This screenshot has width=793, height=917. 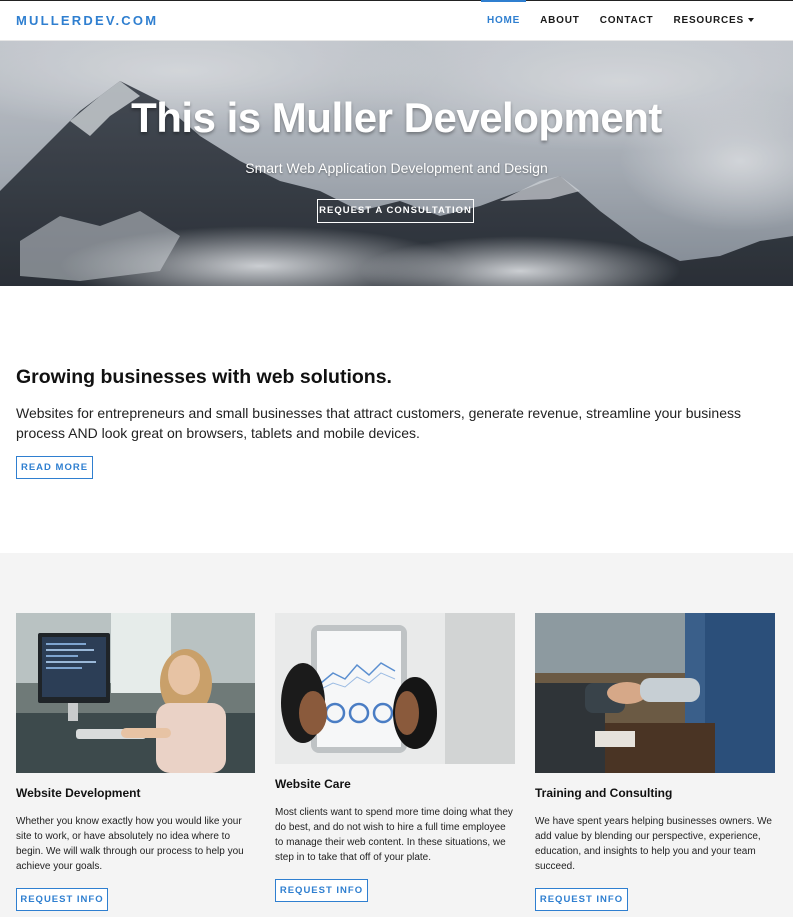 What do you see at coordinates (204, 377) in the screenshot?
I see `intro-heading: Growing businesses with web solutions.` at bounding box center [204, 377].